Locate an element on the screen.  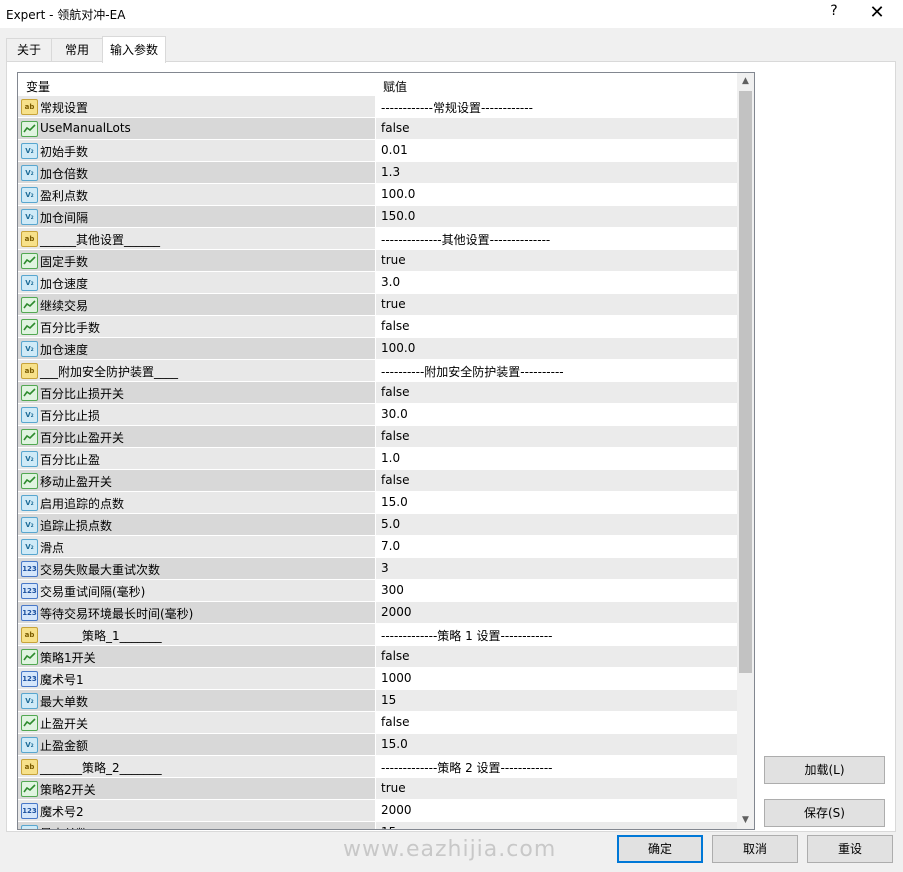
variable-cell: V₂ 启用追踪的点数 is located at coordinates (196, 502).